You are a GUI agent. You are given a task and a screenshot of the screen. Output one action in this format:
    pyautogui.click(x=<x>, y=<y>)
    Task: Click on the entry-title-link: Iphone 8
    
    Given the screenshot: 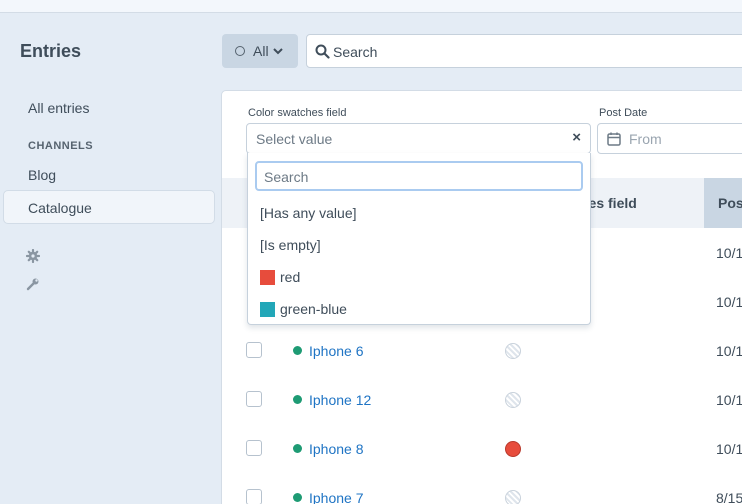 What is the action you would take?
    pyautogui.click(x=336, y=449)
    